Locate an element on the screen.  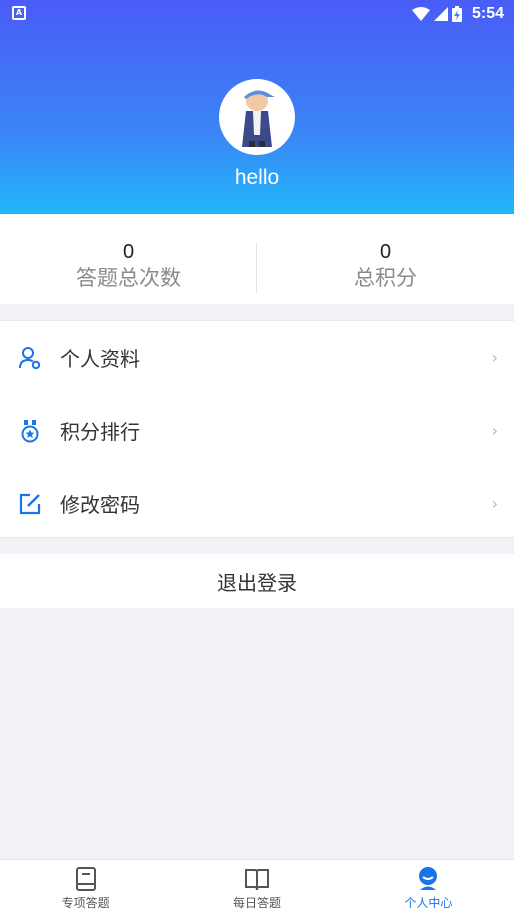
stat-label: 总积分 is located at coordinates (385, 278).